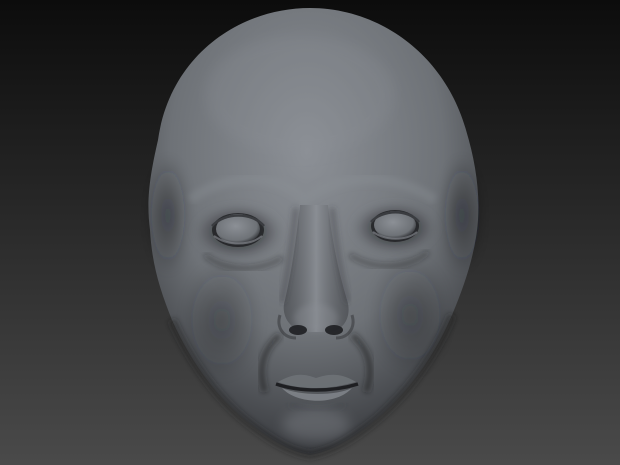 This screenshot has width=620, height=465. Describe the element at coordinates (168, 215) in the screenshot. I see `left-temple-shade` at that location.